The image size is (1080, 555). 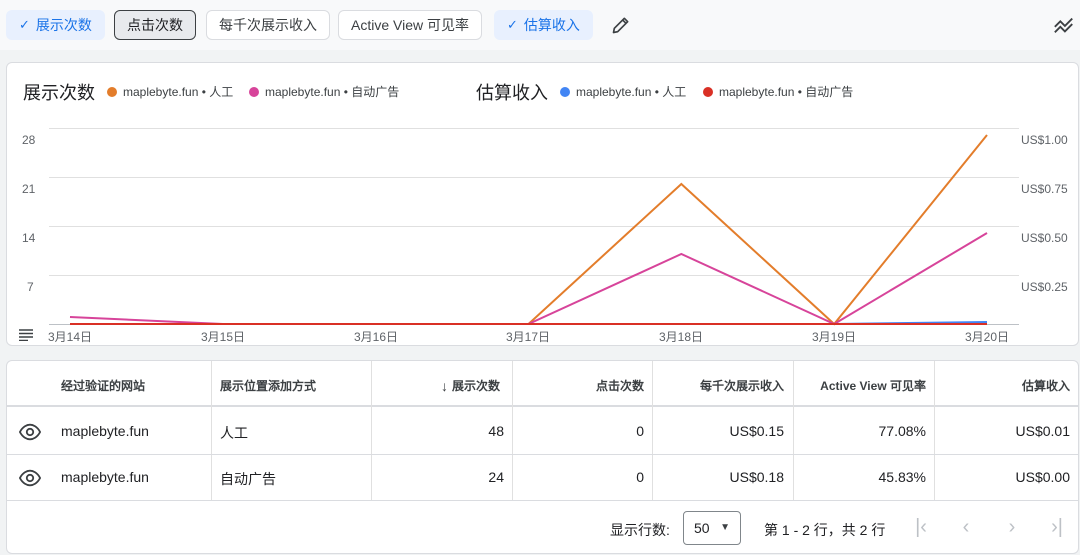 I want to click on cell-earnings: US$0.00, so click(x=1042, y=477).